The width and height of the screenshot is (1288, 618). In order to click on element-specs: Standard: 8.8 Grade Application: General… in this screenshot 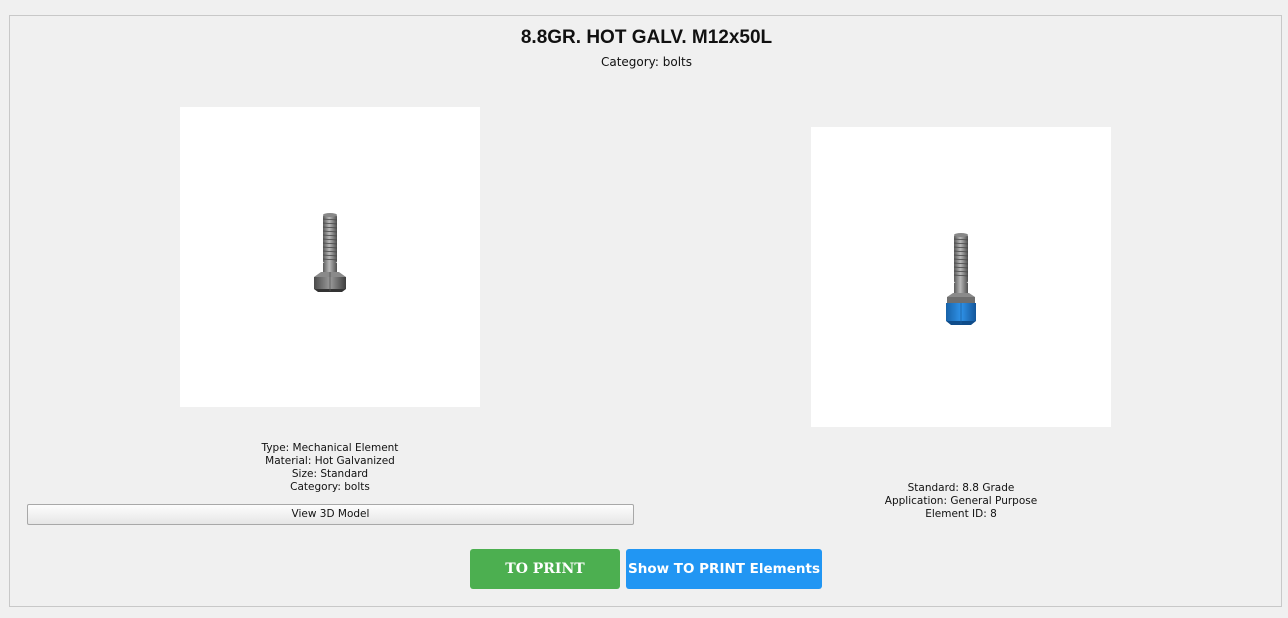, I will do `click(961, 501)`.